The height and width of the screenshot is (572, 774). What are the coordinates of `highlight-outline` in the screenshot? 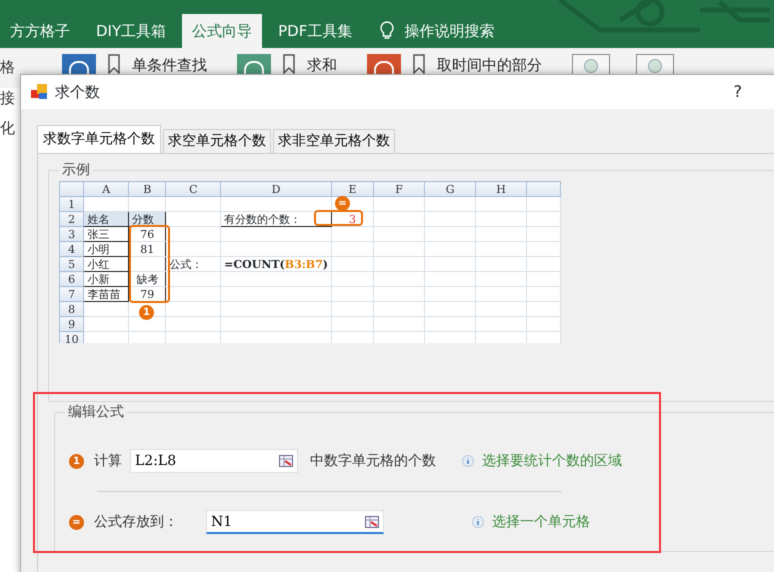 It's located at (338, 218).